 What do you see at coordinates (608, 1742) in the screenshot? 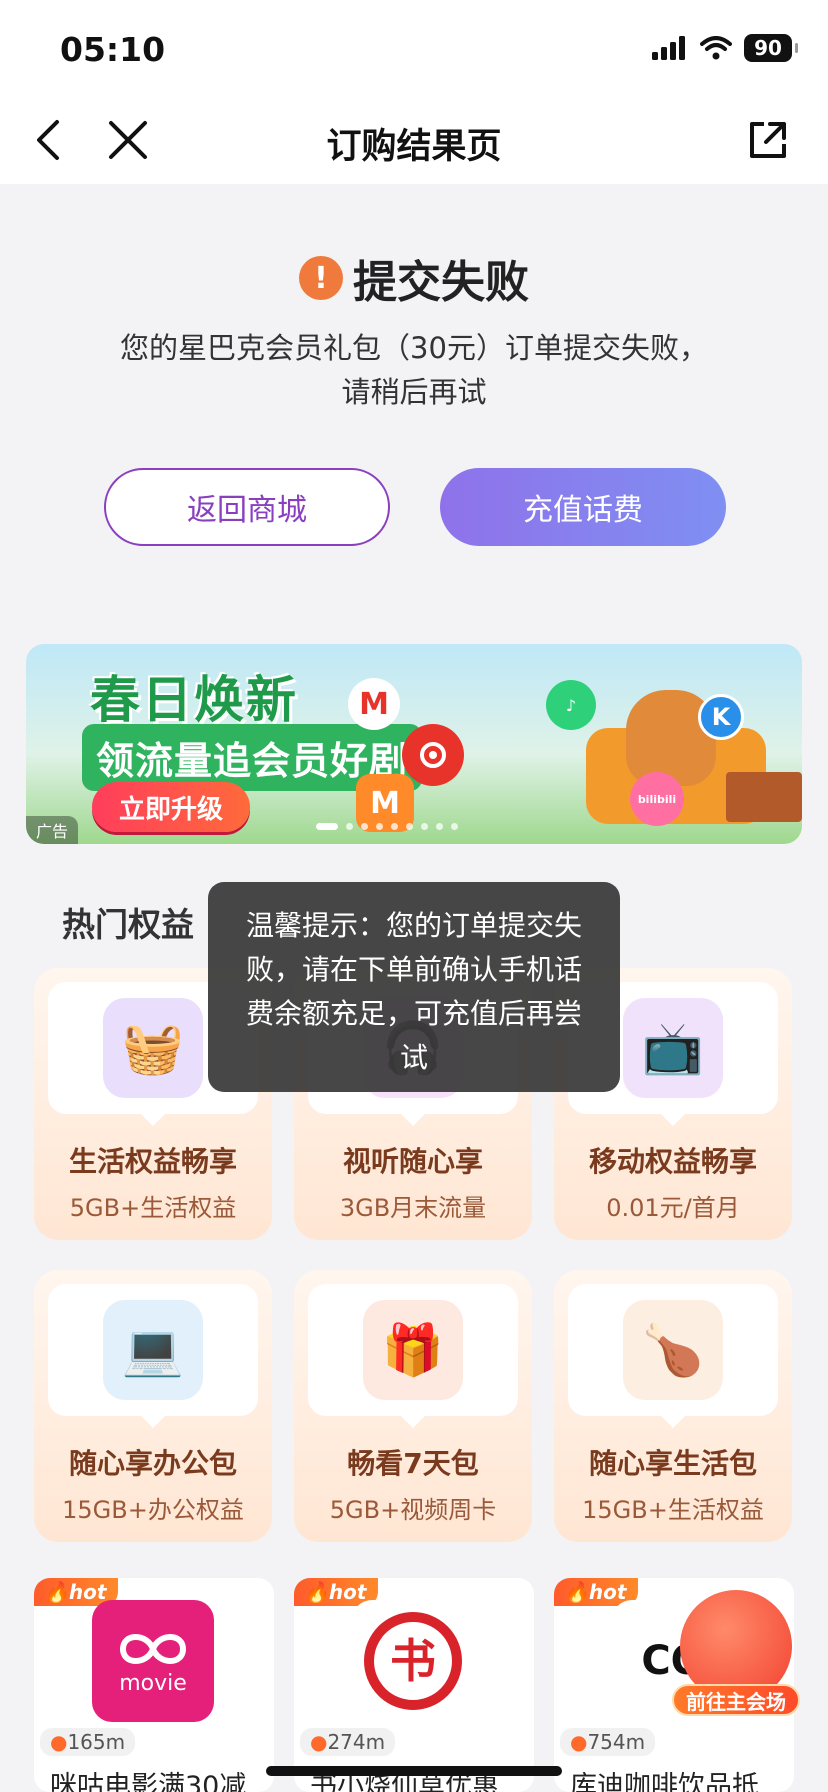
I see `distance-badge: ●754m` at bounding box center [608, 1742].